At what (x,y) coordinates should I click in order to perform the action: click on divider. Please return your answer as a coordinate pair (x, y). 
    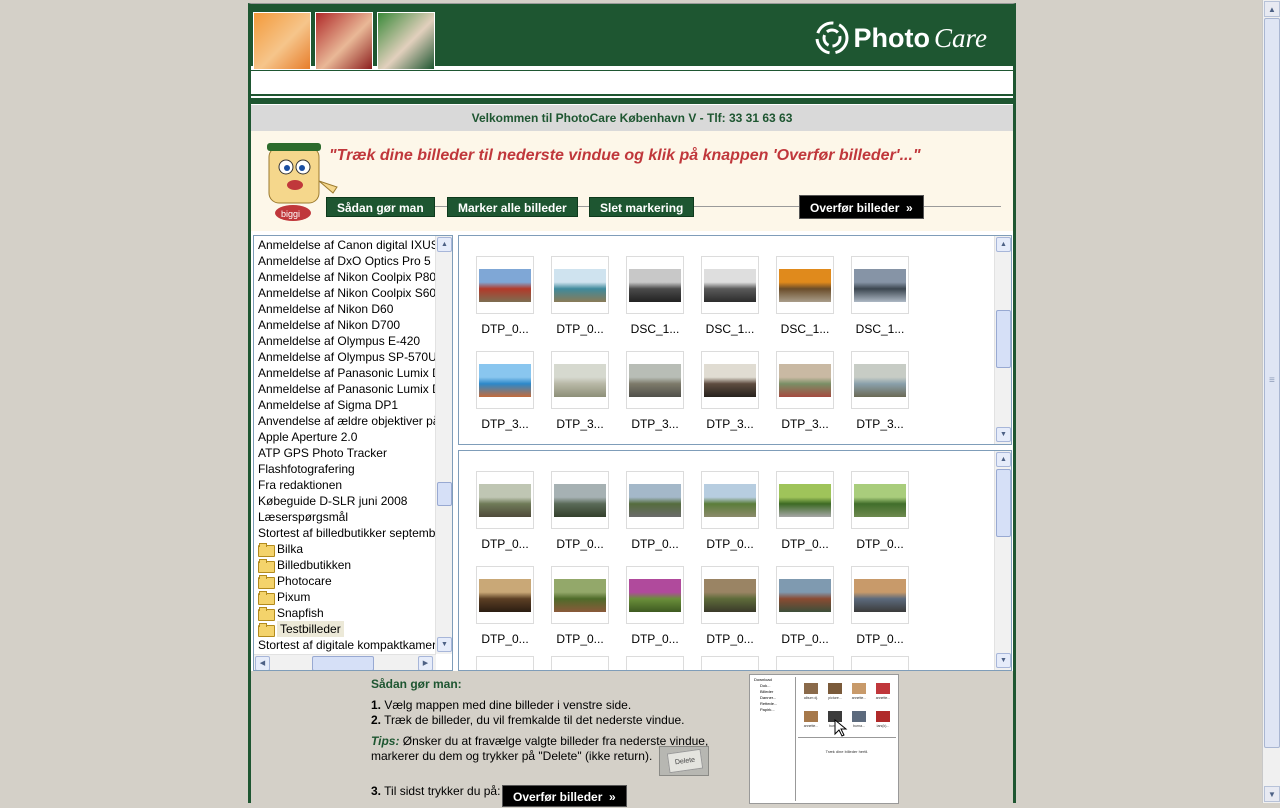
    Looking at the image, I should click on (632, 70).